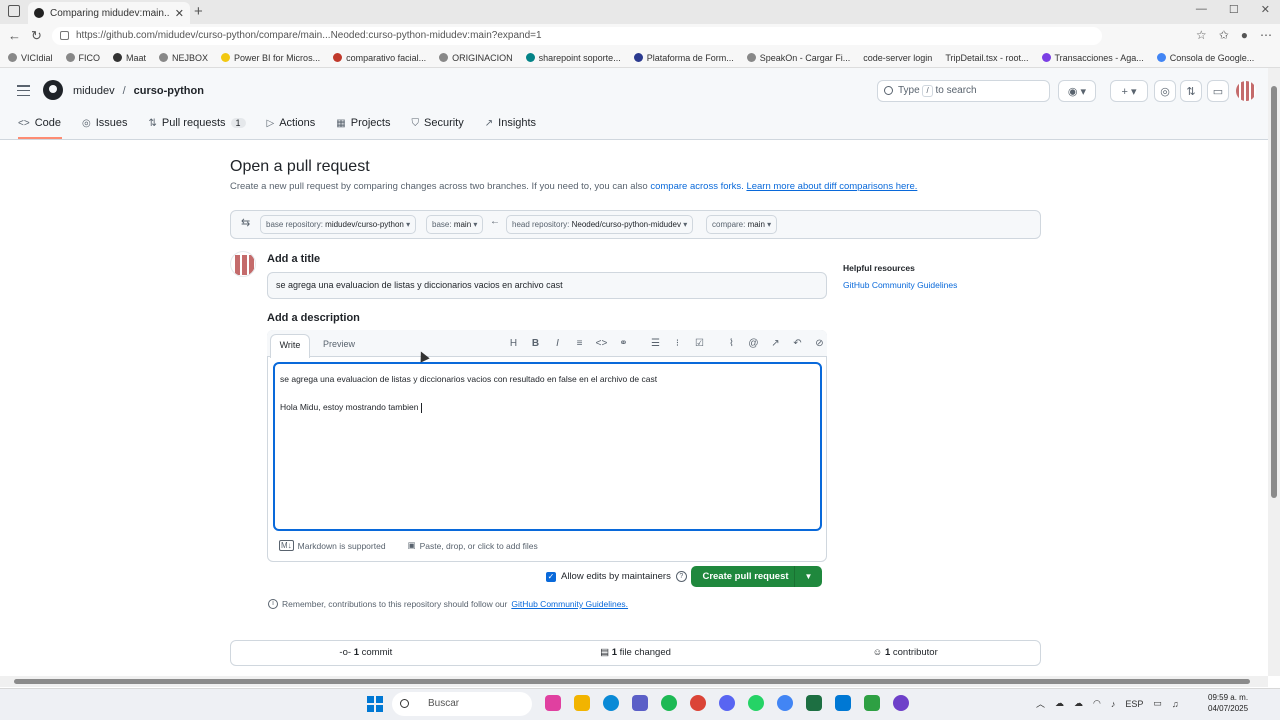  What do you see at coordinates (1129, 91) in the screenshot?
I see `create-new-button: + ▾` at bounding box center [1129, 91].